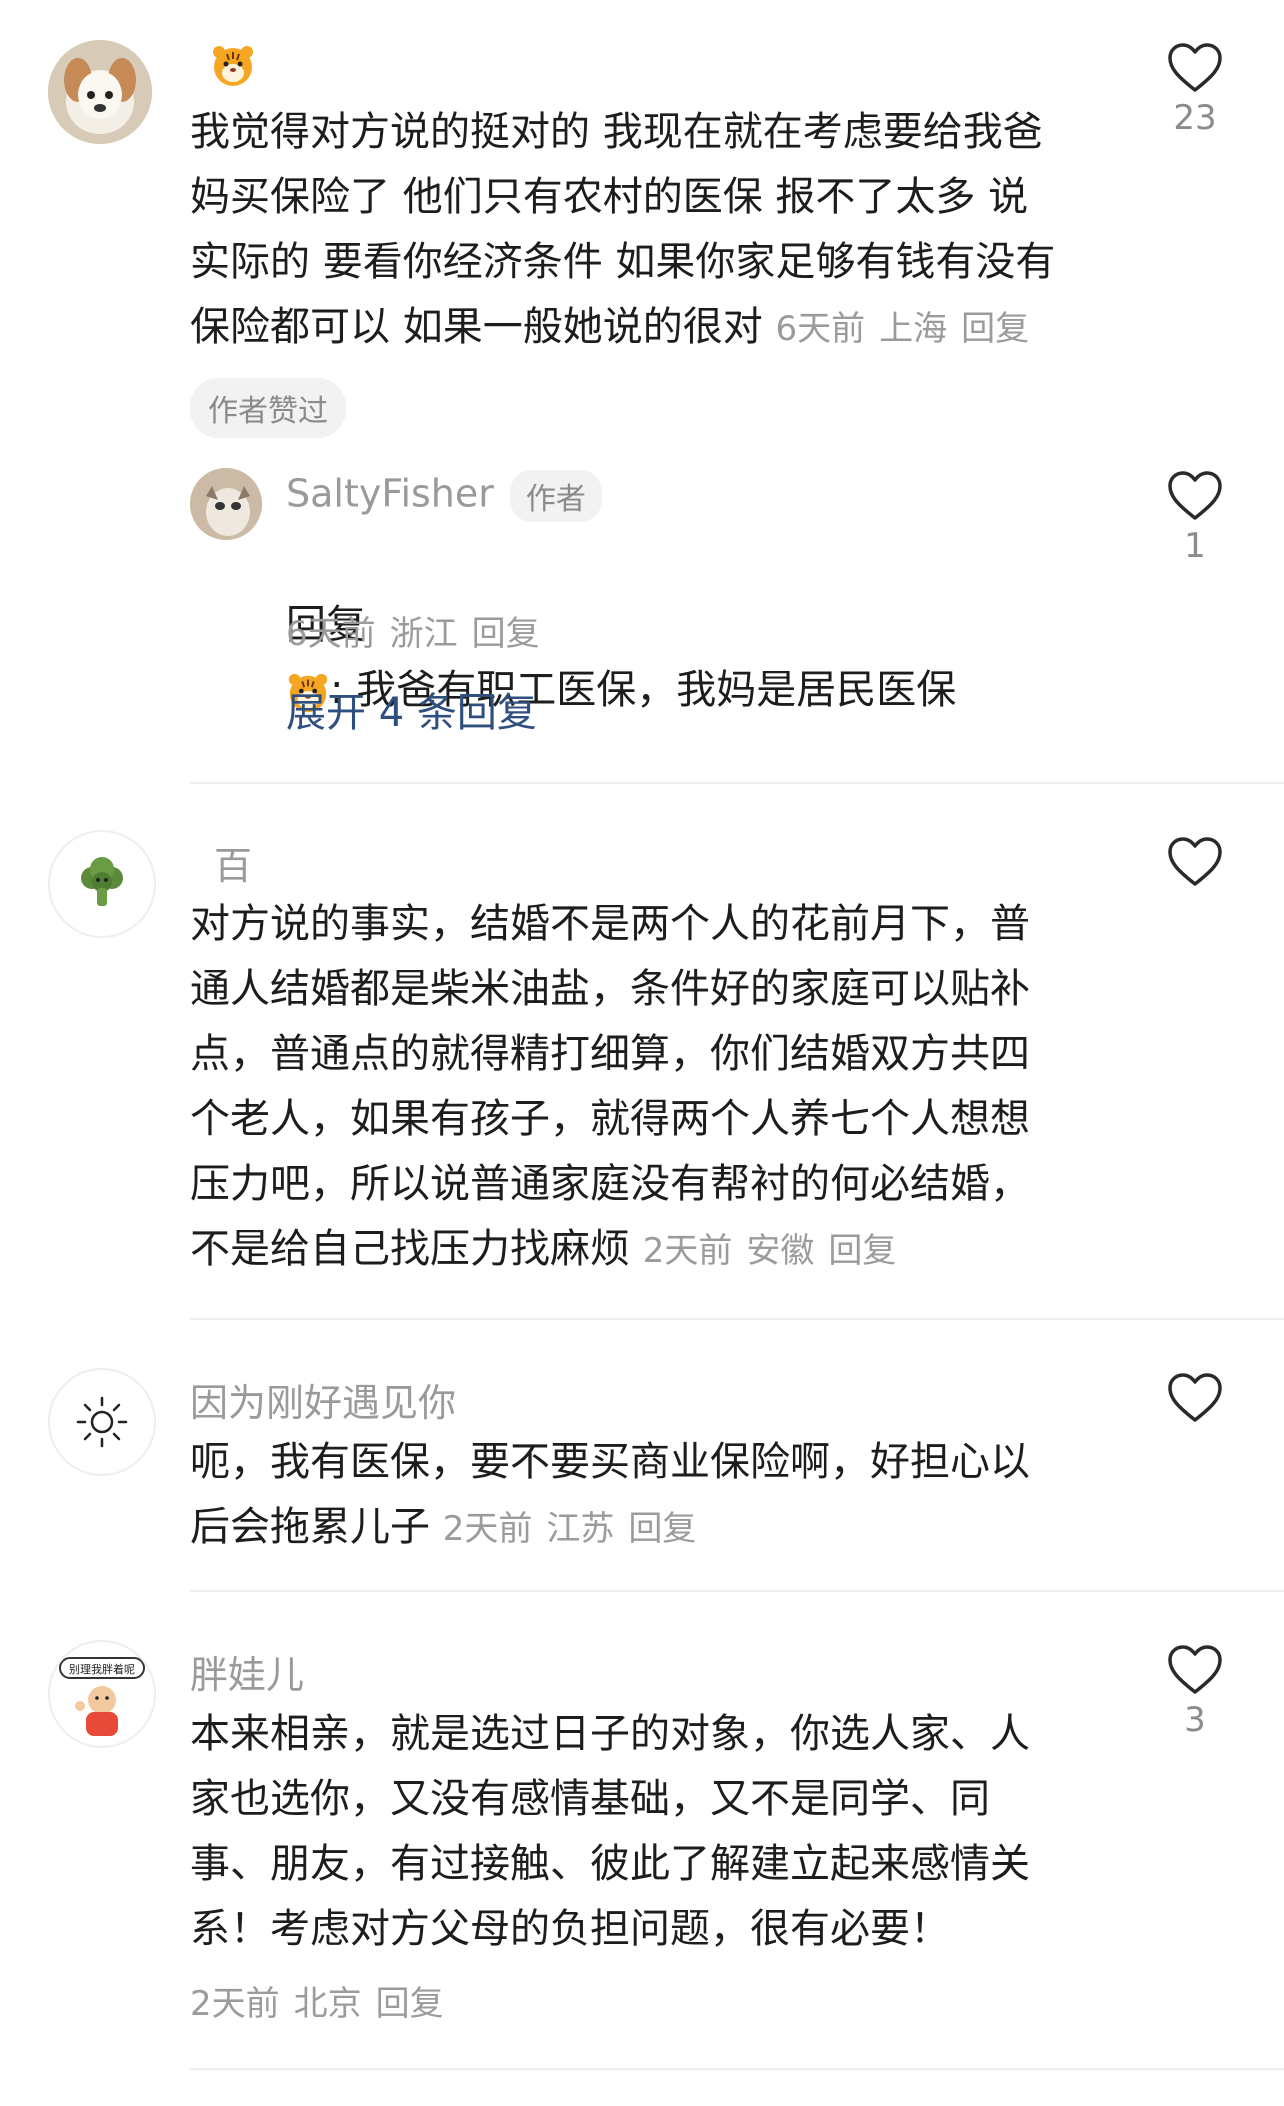 The width and height of the screenshot is (1284, 2106). I want to click on chubby-kid-avatar-icon: 别理我胖着呢, so click(102, 1696).